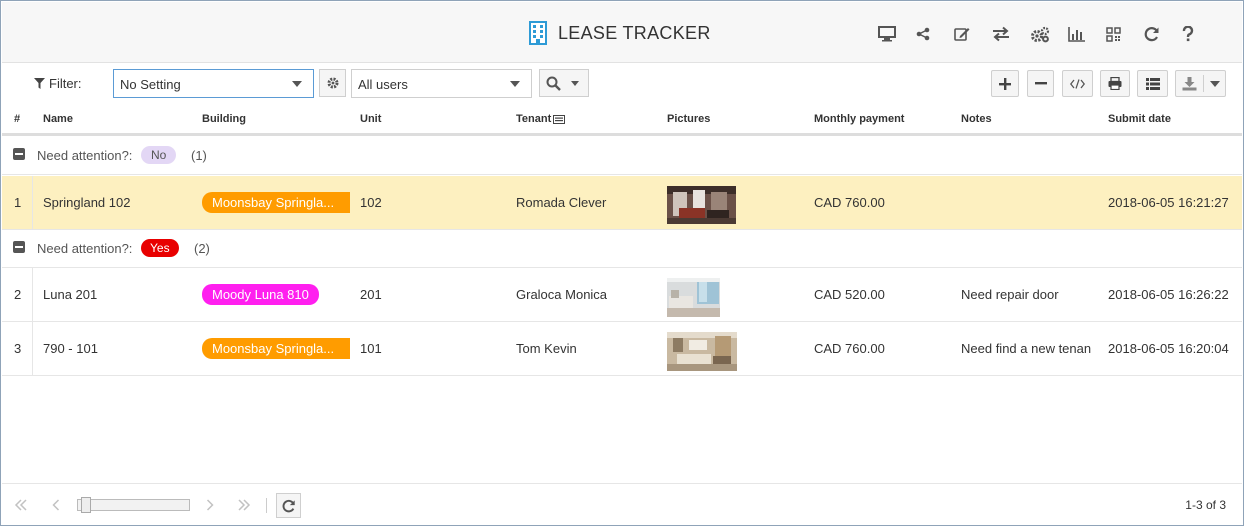  Describe the element at coordinates (564, 83) in the screenshot. I see `search-button` at that location.